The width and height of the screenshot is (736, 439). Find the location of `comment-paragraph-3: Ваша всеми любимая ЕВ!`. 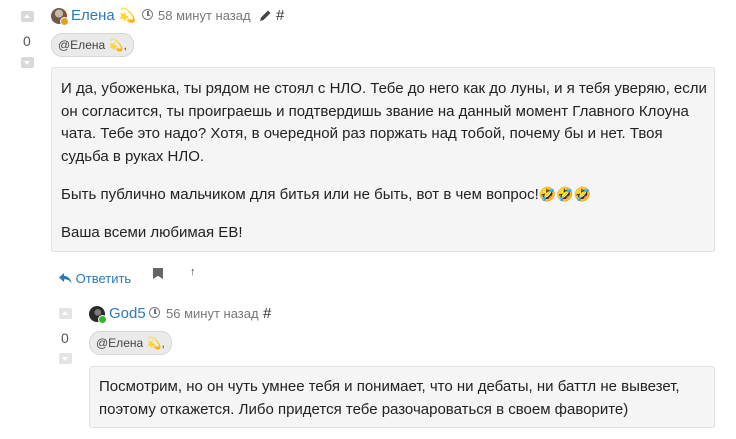

comment-paragraph-3: Ваша всеми любимая ЕВ! is located at coordinates (152, 233).